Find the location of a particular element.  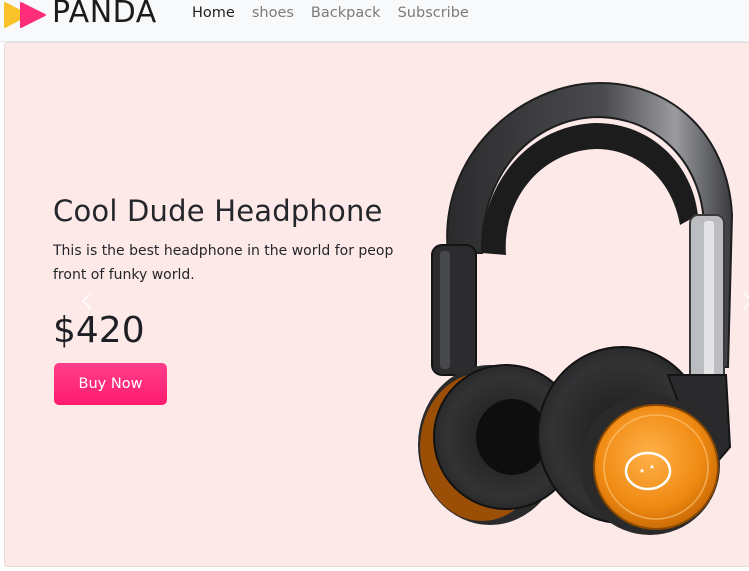

navbar: PANDA Home shoes Backpack Subscribe is located at coordinates (374, 21).